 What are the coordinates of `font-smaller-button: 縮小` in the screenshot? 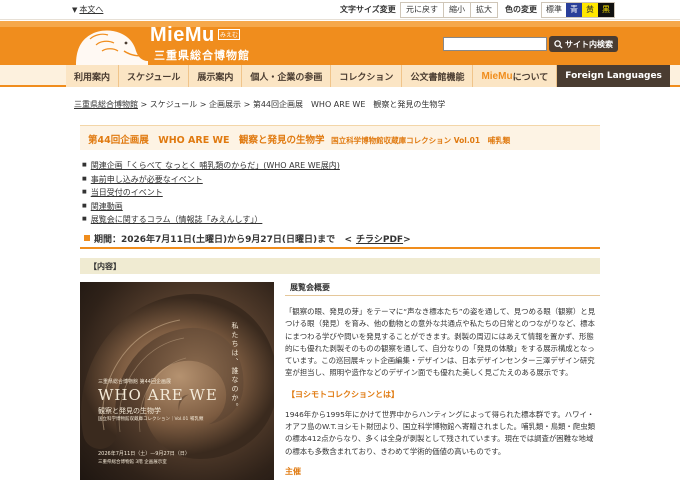 It's located at (457, 10).